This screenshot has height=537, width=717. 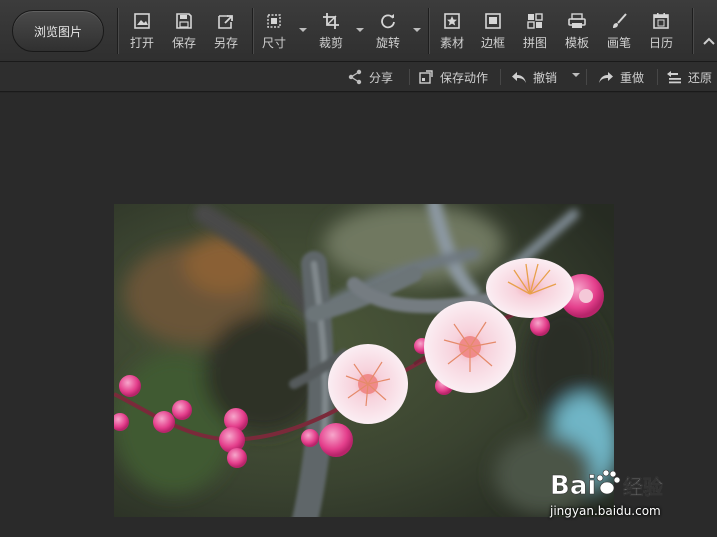 What do you see at coordinates (534, 43) in the screenshot?
I see `collage-label: 拼图` at bounding box center [534, 43].